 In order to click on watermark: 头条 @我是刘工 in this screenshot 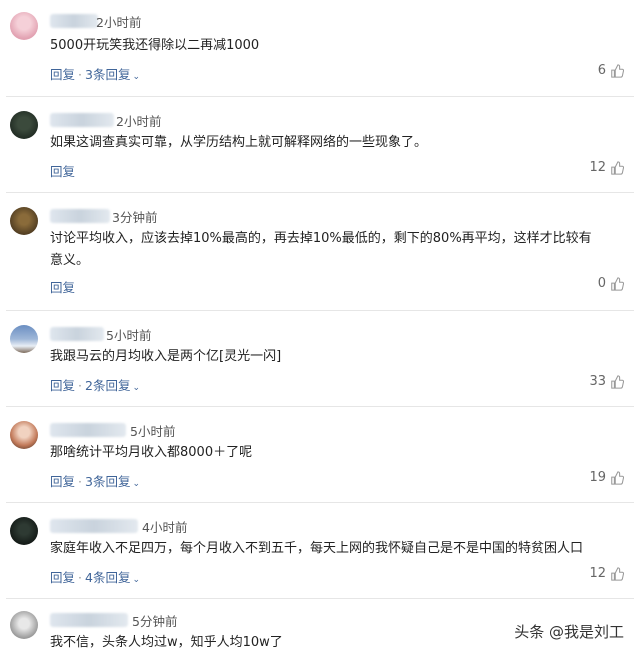, I will do `click(569, 632)`.